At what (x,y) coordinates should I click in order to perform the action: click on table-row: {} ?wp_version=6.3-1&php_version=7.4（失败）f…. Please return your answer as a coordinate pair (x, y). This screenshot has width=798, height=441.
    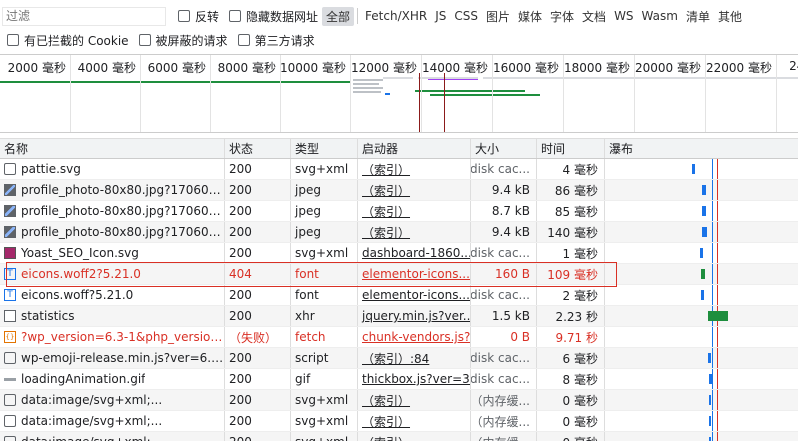
    Looking at the image, I should click on (399, 337).